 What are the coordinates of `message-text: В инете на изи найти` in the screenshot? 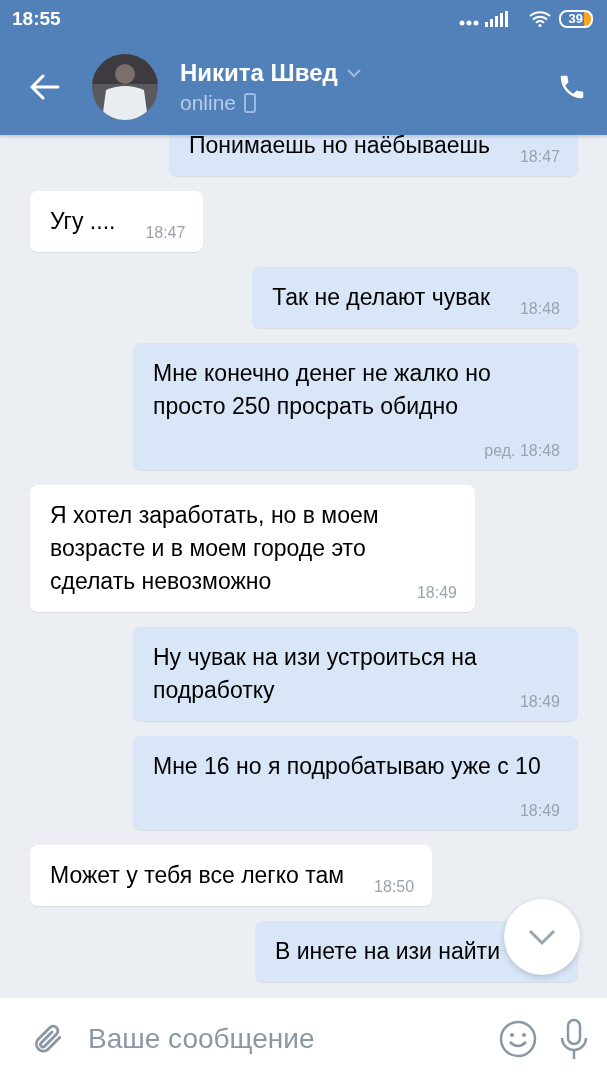 It's located at (387, 951).